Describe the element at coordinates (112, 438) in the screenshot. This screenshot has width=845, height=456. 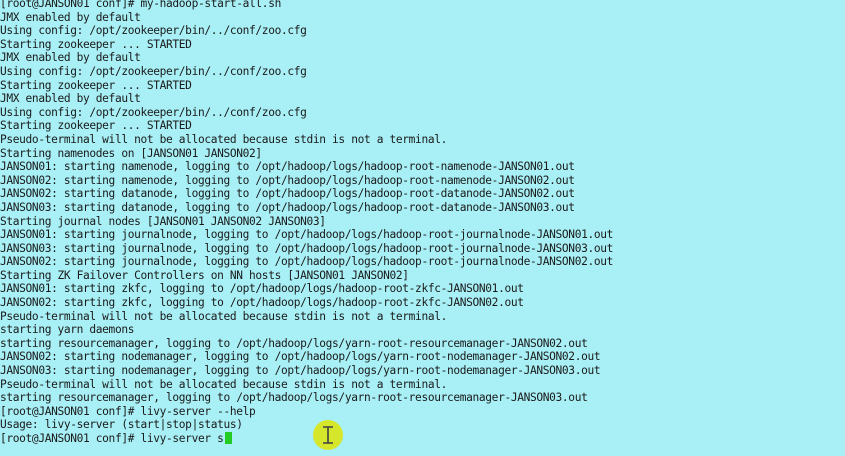
I see `prompt-text: [root@JANSON01 conf]# livy-server s` at that location.